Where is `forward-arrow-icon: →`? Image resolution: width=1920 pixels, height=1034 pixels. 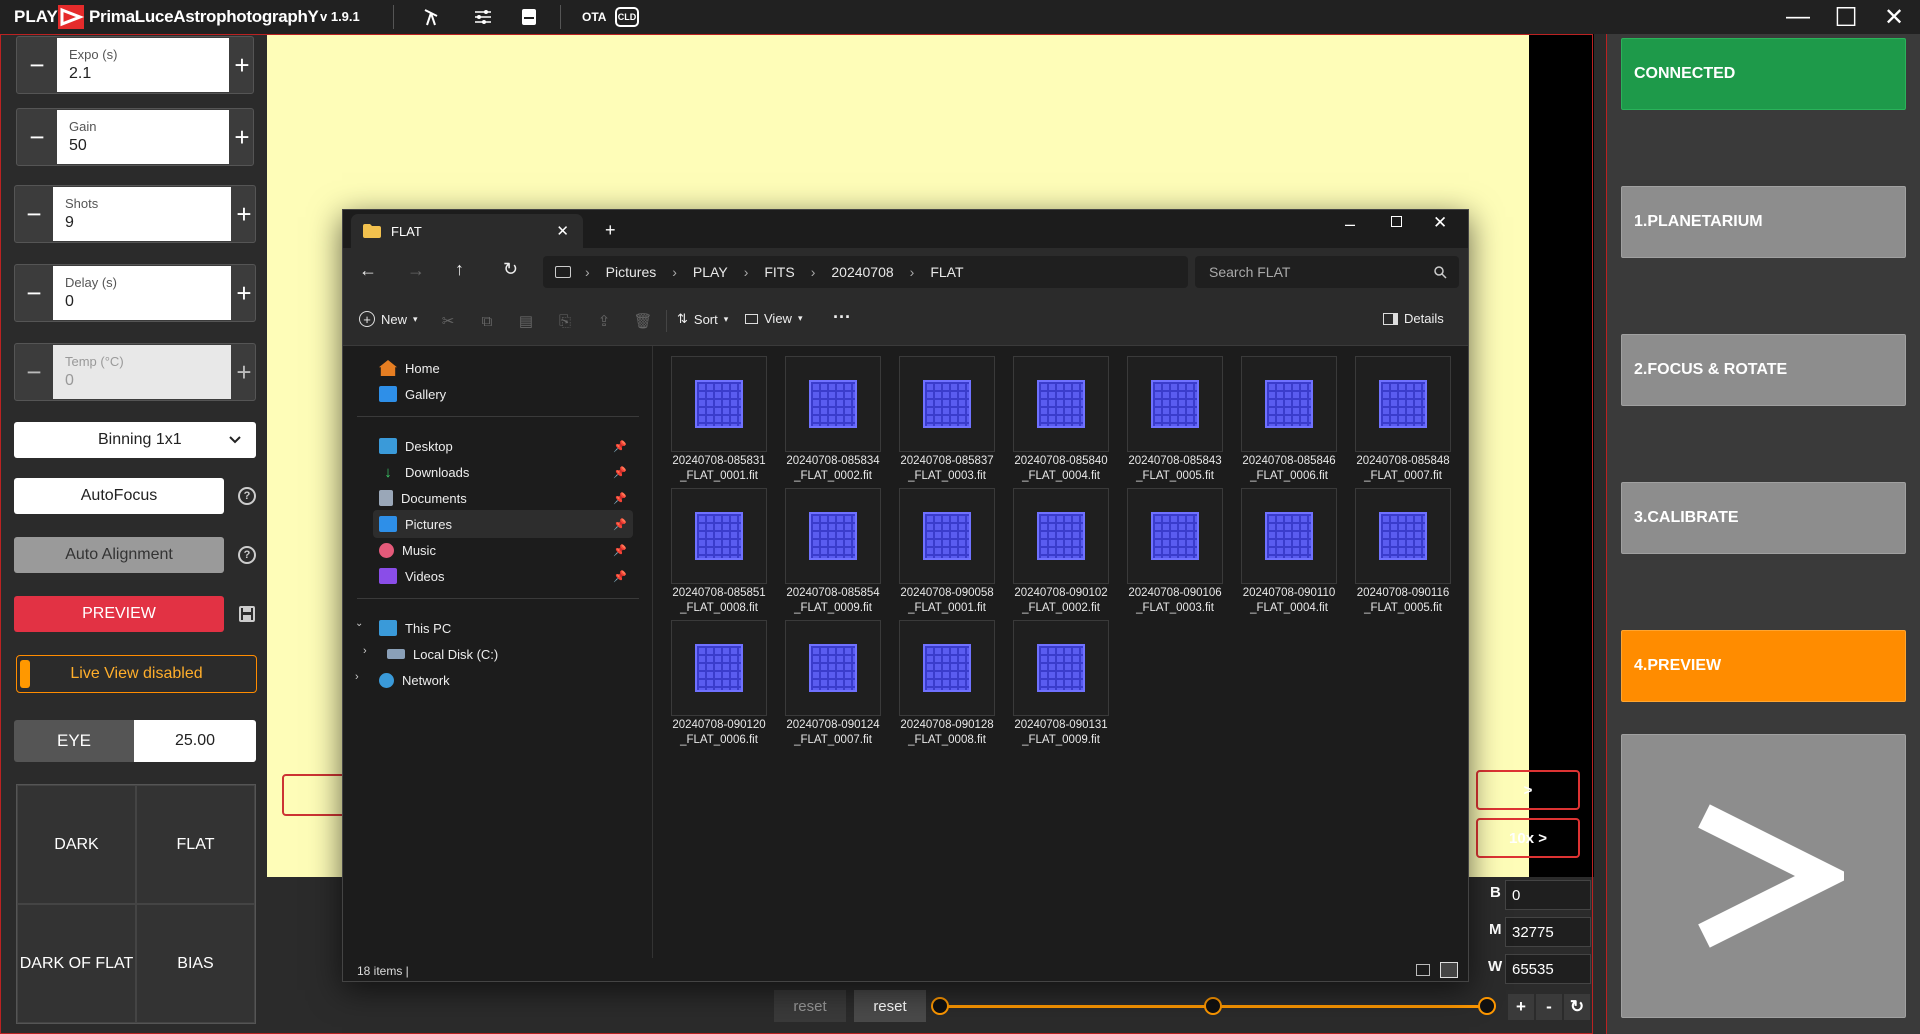 forward-arrow-icon: → is located at coordinates (416, 270).